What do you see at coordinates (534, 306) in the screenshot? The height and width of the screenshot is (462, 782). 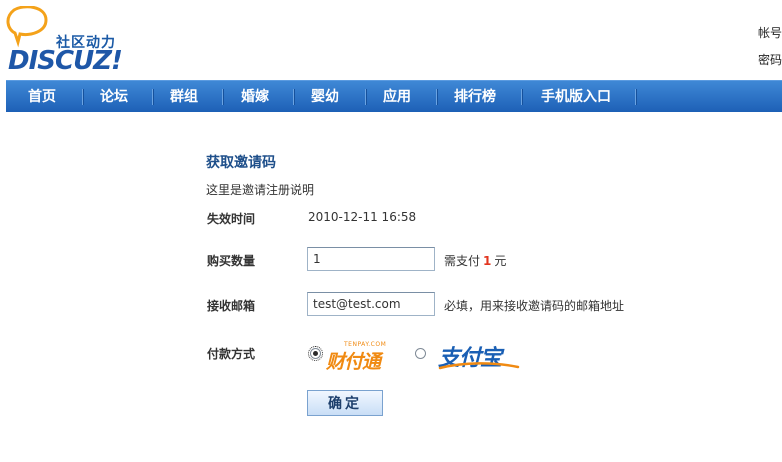 I see `email-hint: 必填，用来接收邀请码的邮箱地址` at bounding box center [534, 306].